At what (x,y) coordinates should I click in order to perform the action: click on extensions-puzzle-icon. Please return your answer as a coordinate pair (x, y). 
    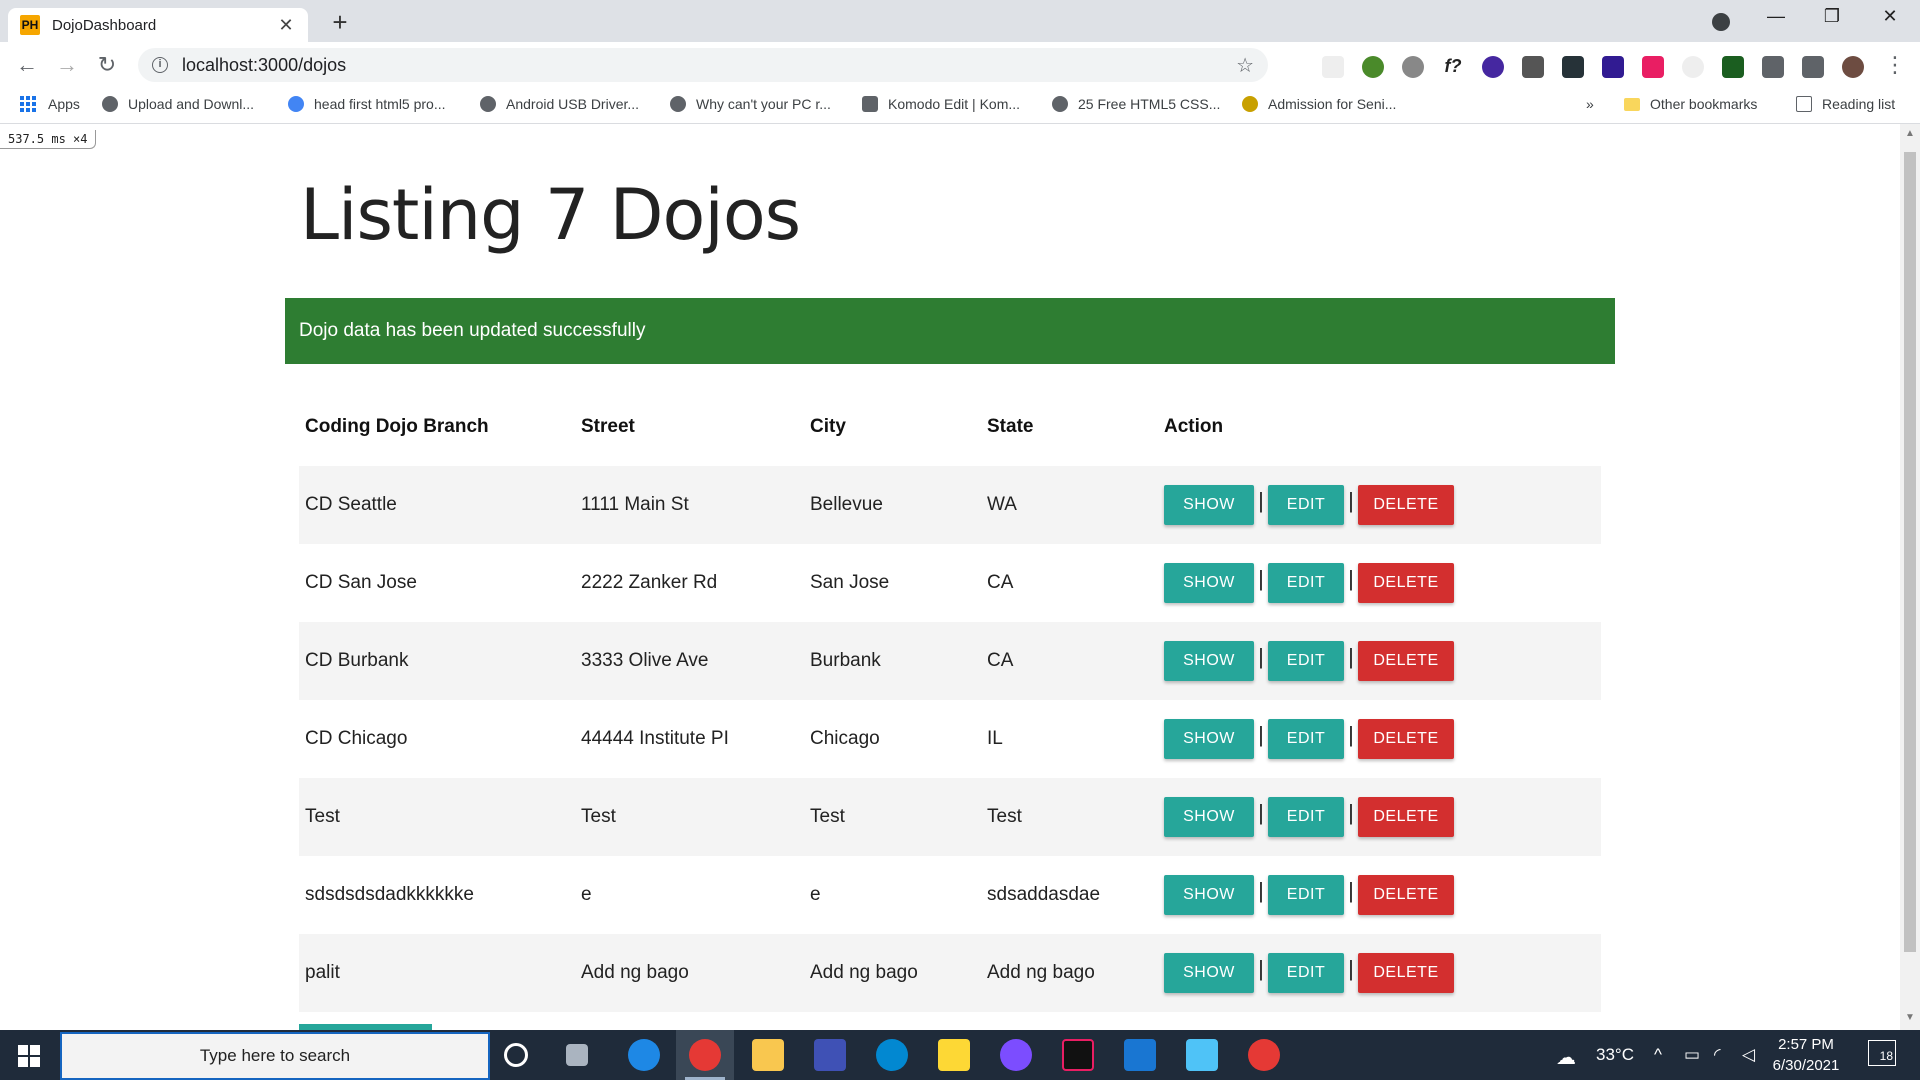
    Looking at the image, I should click on (1773, 67).